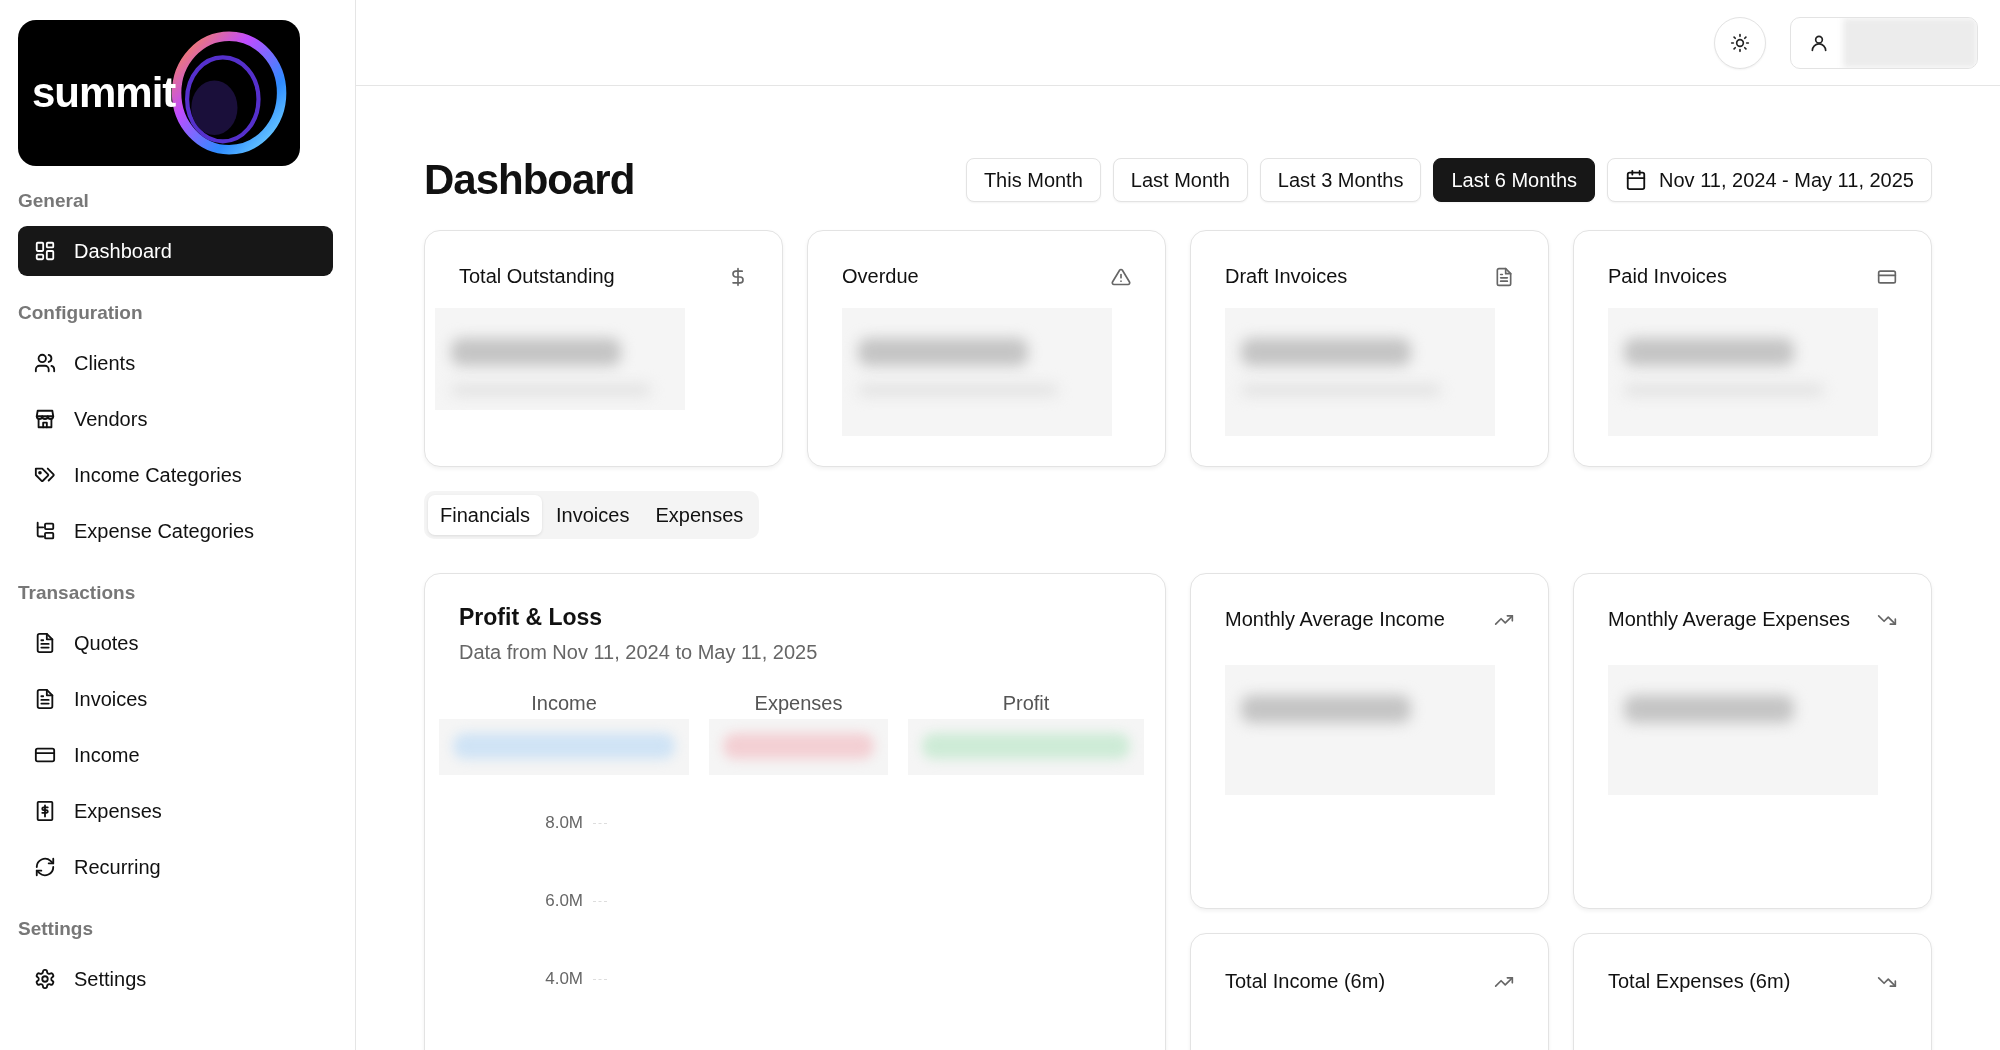  Describe the element at coordinates (45, 251) in the screenshot. I see `grid-icon` at that location.